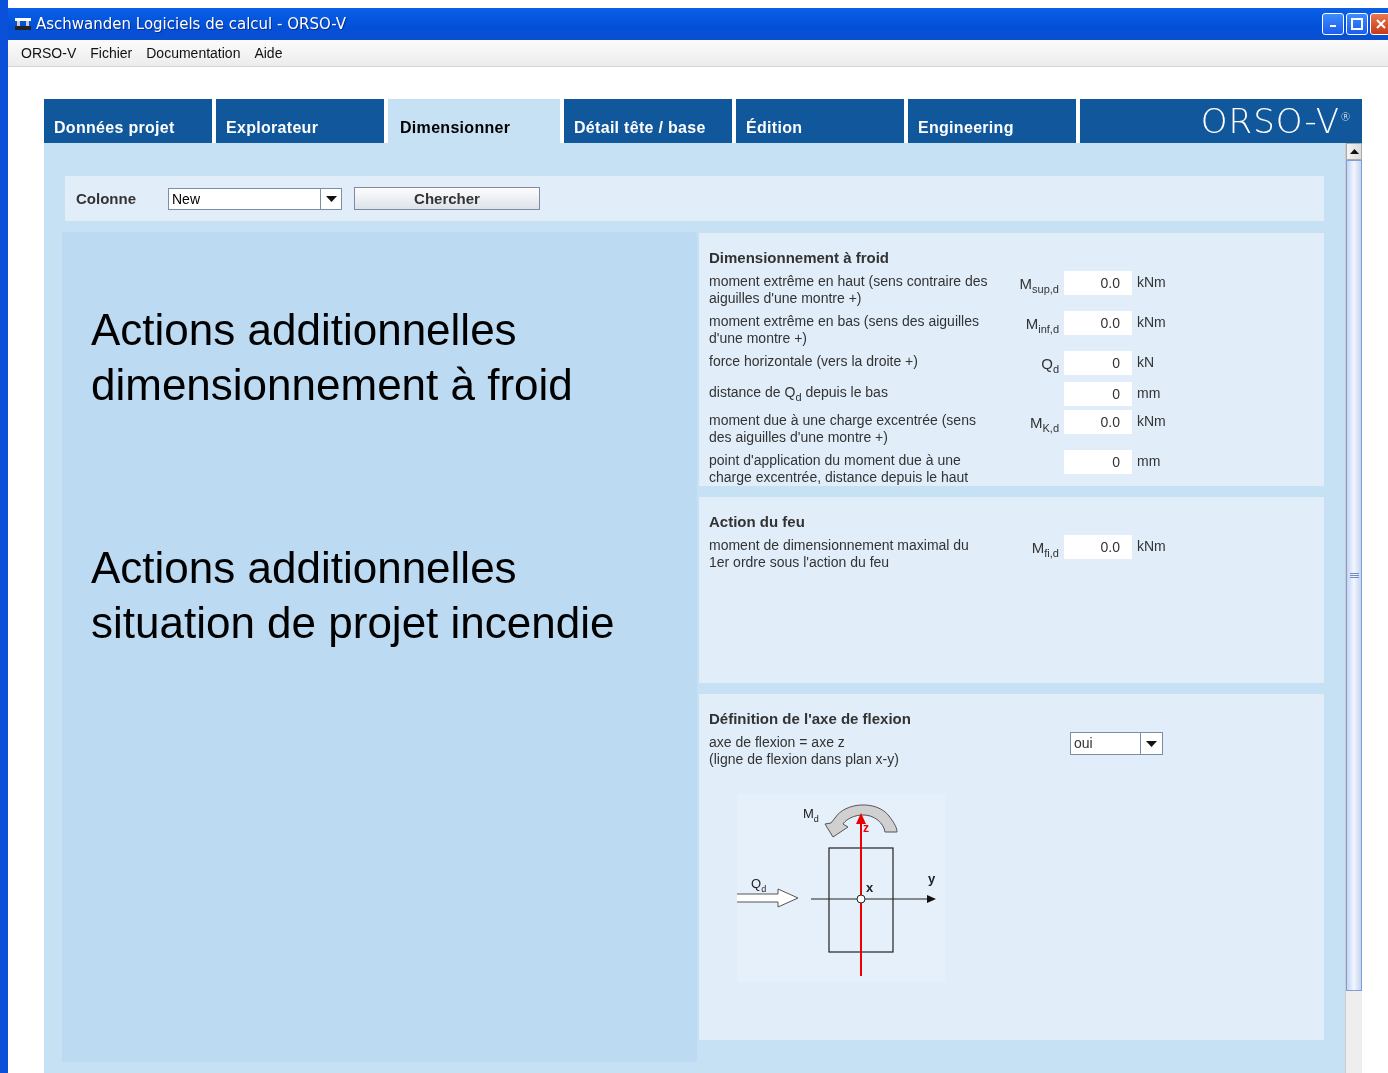 The width and height of the screenshot is (1388, 1073). What do you see at coordinates (23, 24) in the screenshot?
I see `app-icon` at bounding box center [23, 24].